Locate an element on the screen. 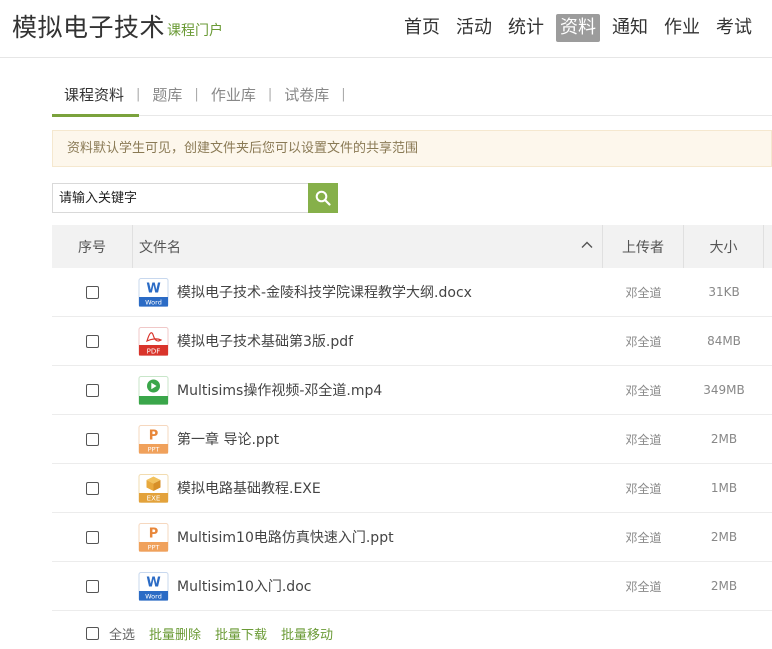 Image resolution: width=772 pixels, height=649 pixels. file-name: Multisim10电路仿真快速入门.ppt is located at coordinates (285, 537).